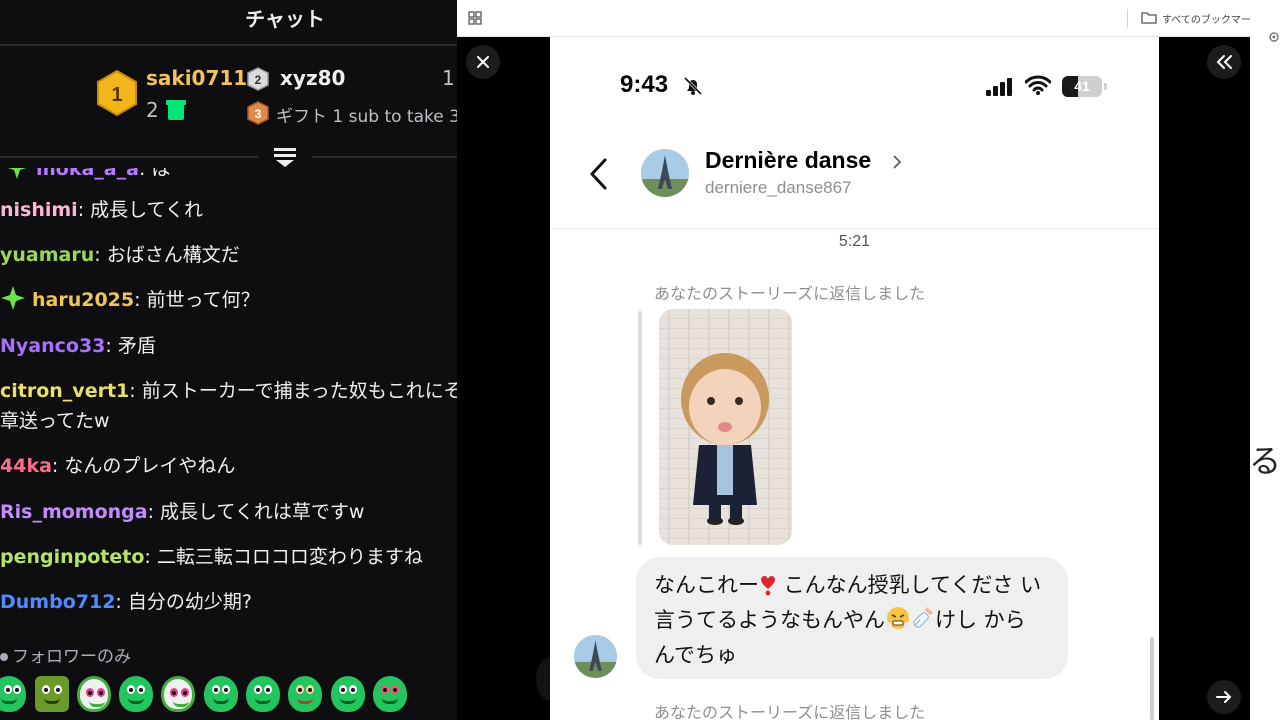  Describe the element at coordinates (55, 421) in the screenshot. I see `chat-message-continued: 章送ってたw` at that location.